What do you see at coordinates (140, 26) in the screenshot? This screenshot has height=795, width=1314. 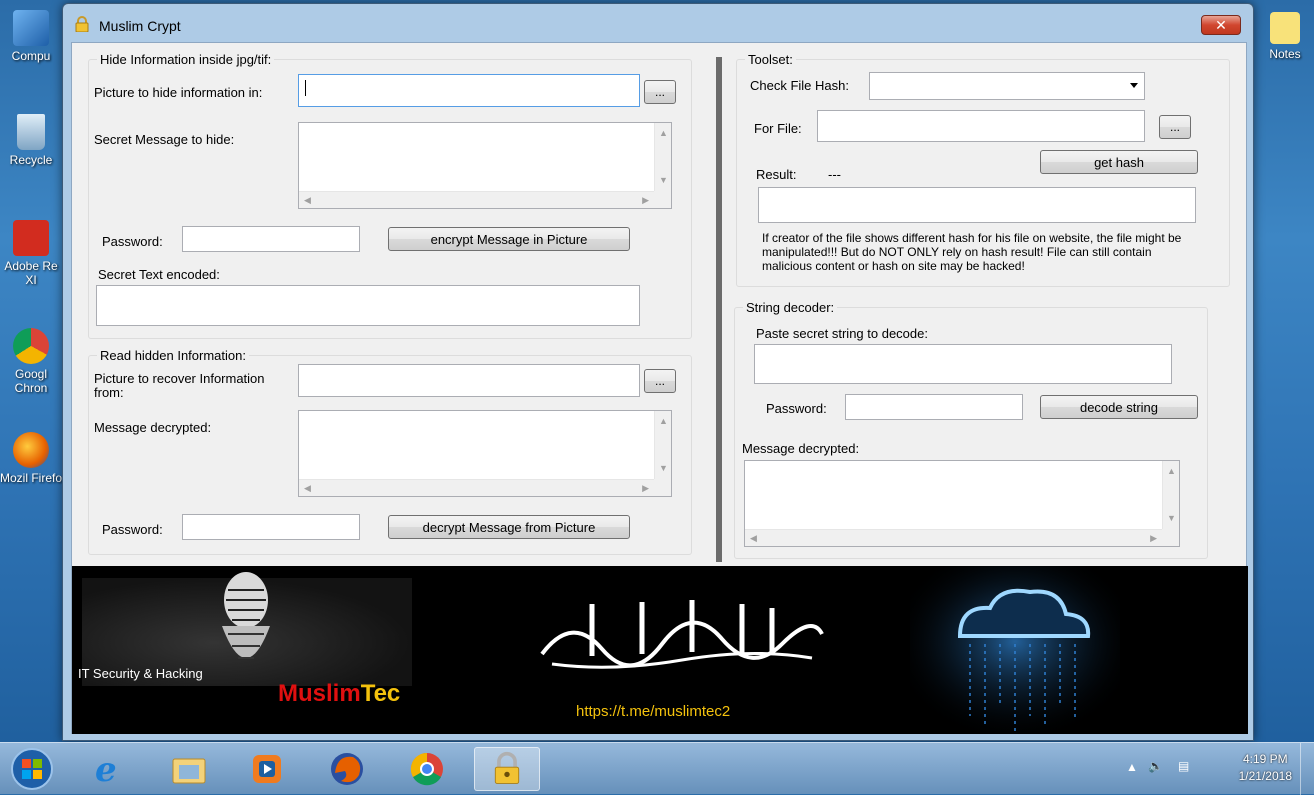 I see `window-title: Muslim Crypt` at bounding box center [140, 26].